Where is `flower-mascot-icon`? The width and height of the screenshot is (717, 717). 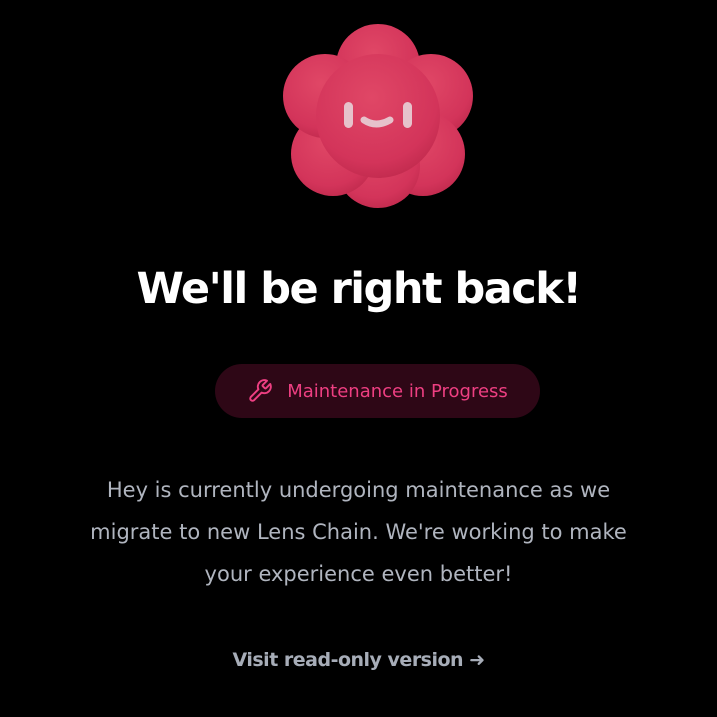
flower-mascot-icon is located at coordinates (378, 116).